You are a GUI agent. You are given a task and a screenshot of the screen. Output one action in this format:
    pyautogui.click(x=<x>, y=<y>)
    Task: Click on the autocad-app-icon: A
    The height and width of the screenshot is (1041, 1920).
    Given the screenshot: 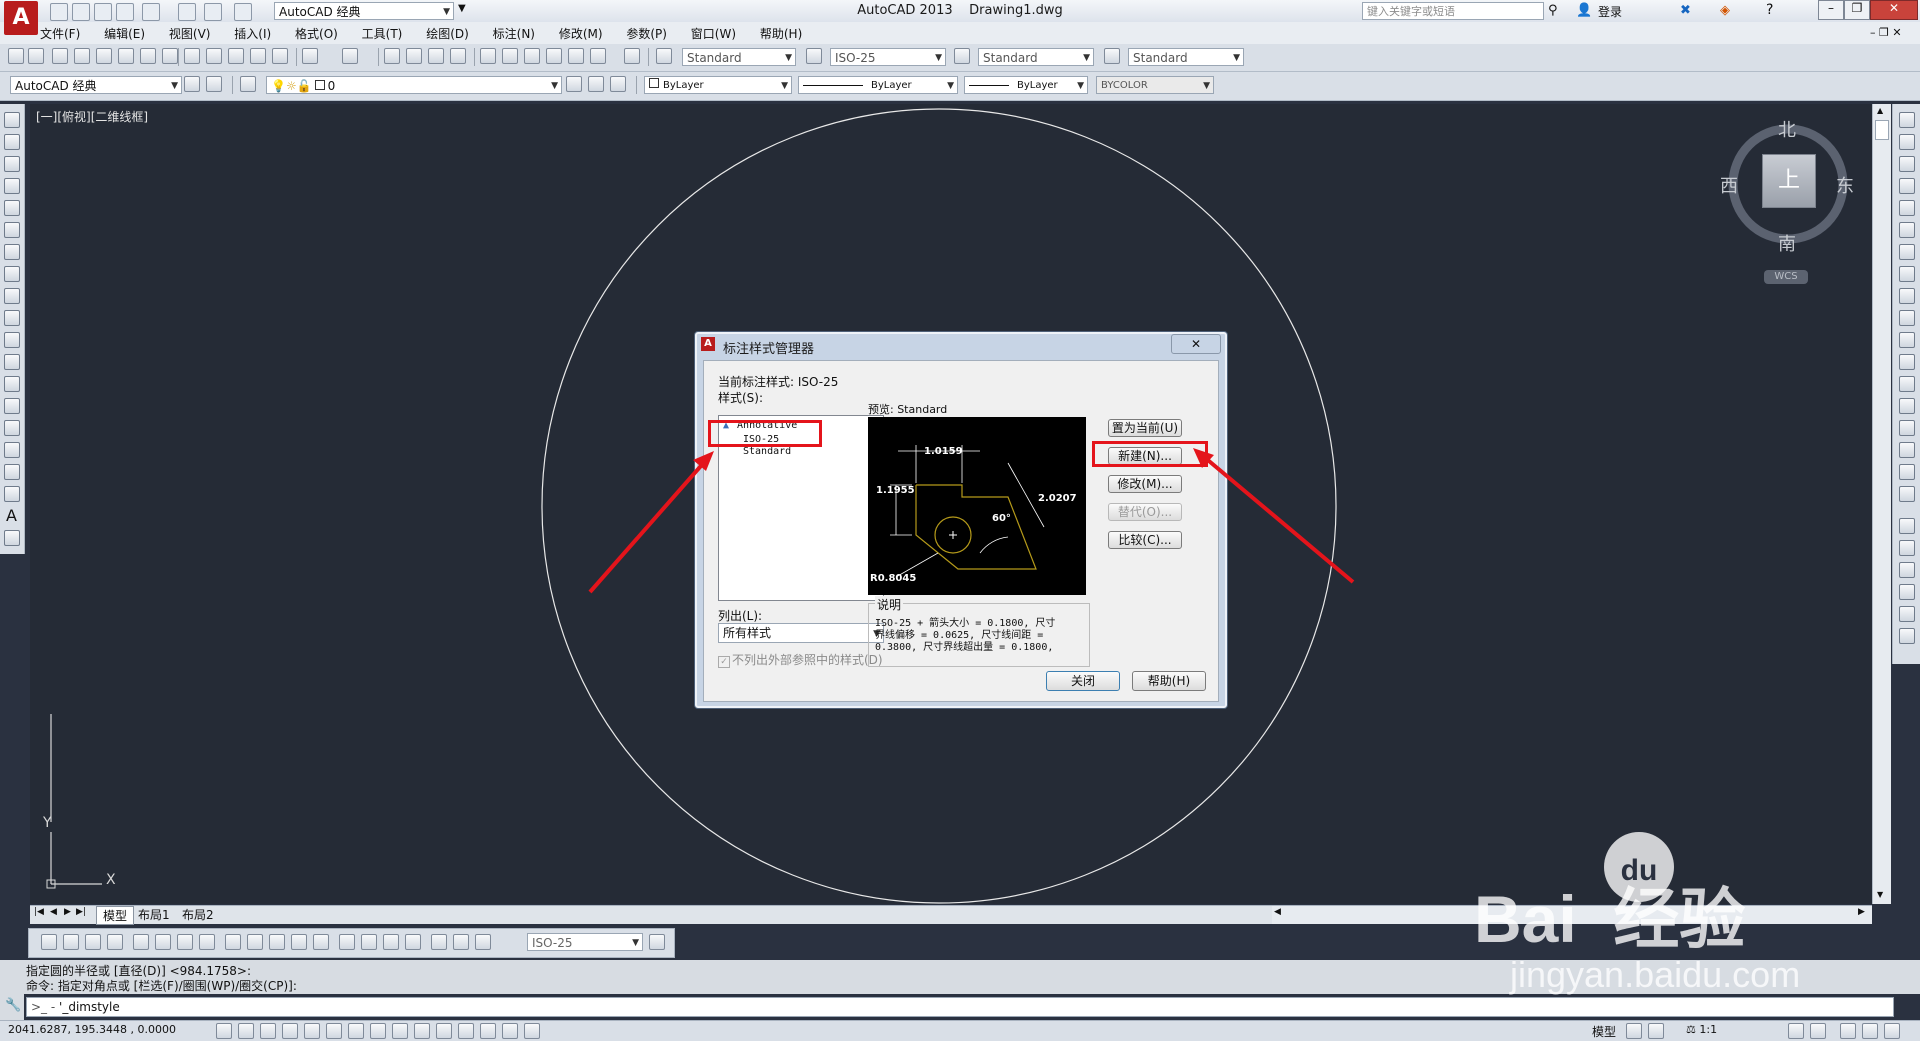 What is the action you would take?
    pyautogui.click(x=21, y=18)
    